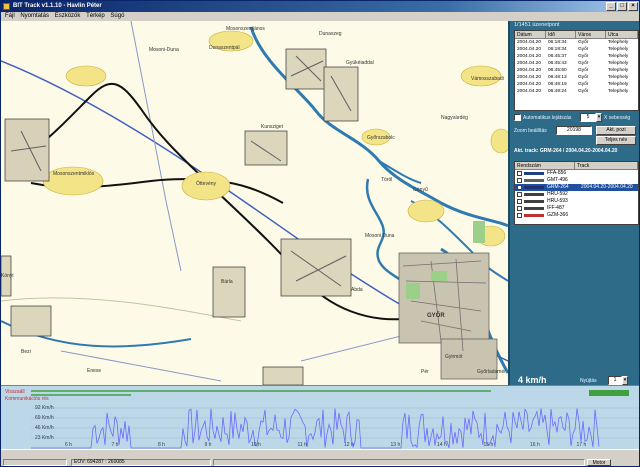  What do you see at coordinates (588, 117) in the screenshot?
I see `auto-play-value: 5` at bounding box center [588, 117].